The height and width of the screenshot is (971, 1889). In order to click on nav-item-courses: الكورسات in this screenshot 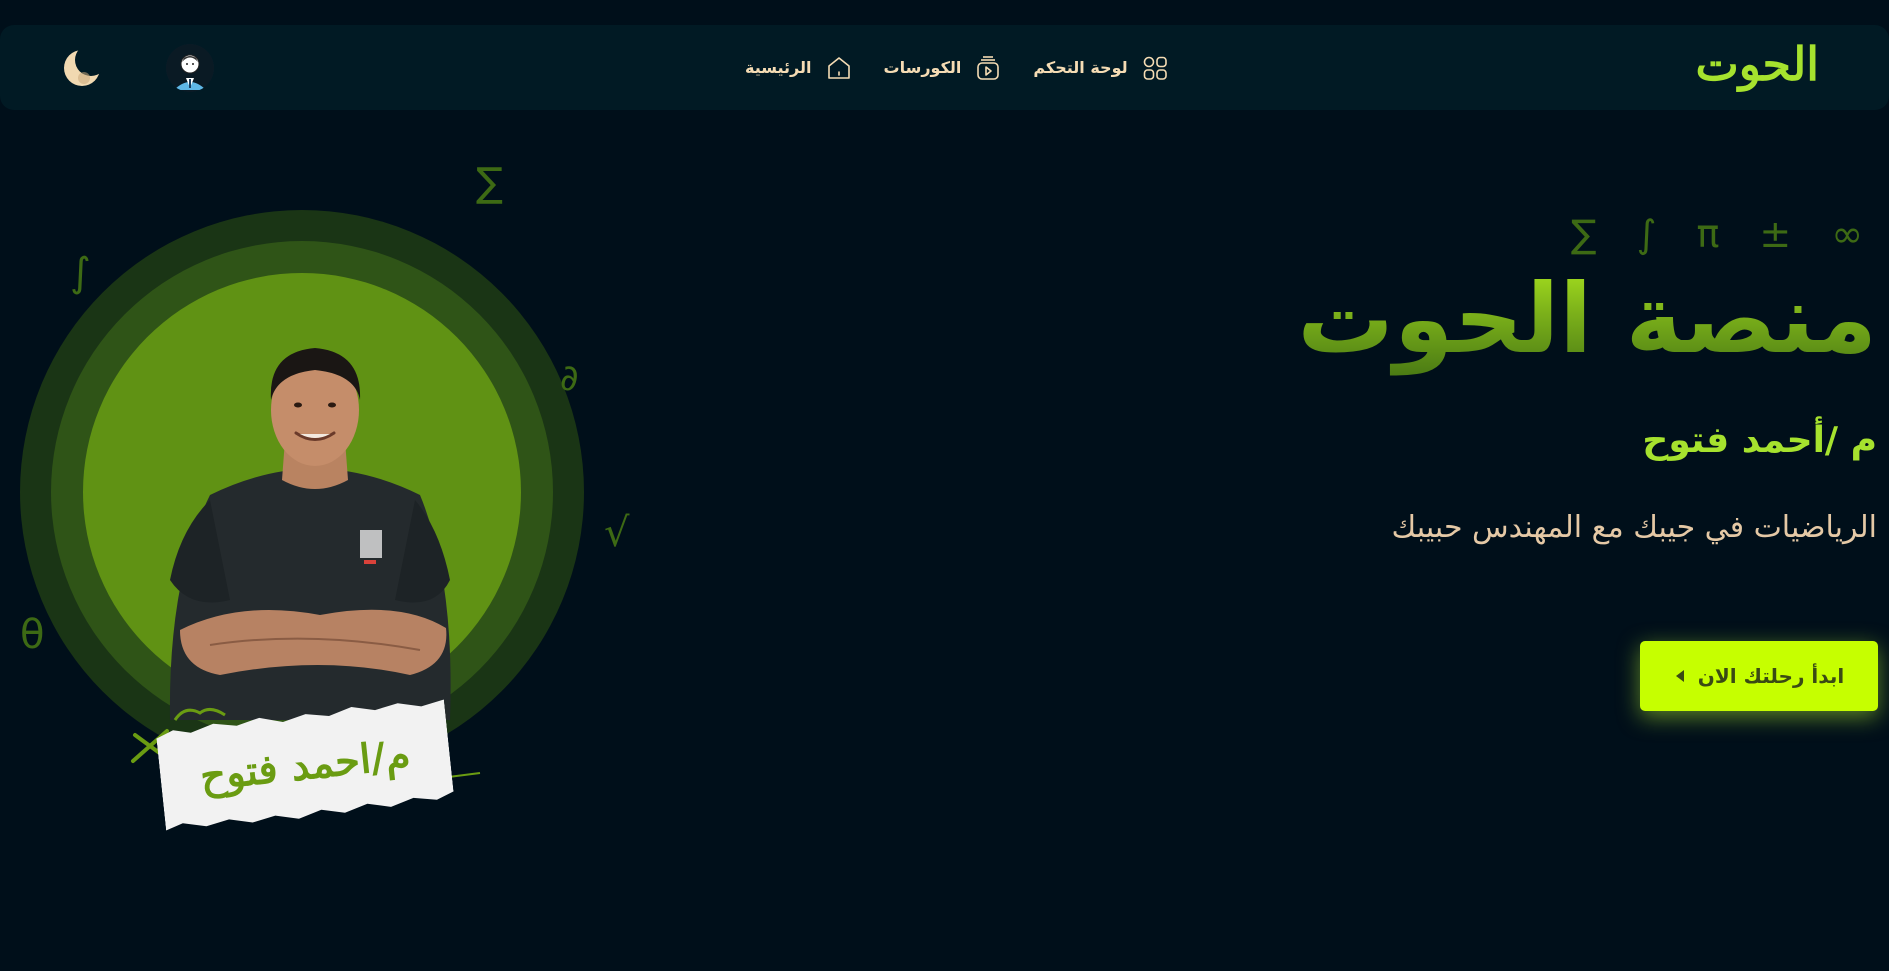, I will do `click(944, 68)`.